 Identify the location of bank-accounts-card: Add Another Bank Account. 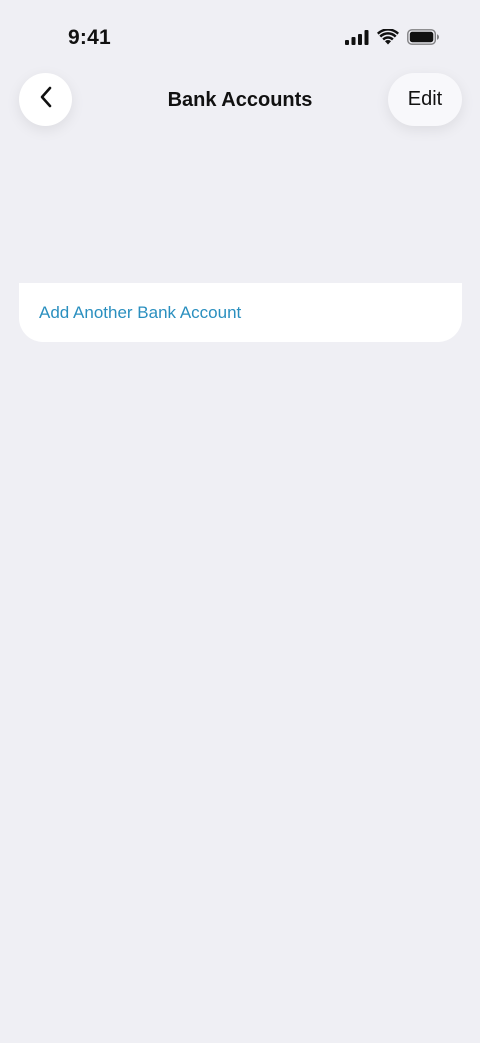
(240, 312).